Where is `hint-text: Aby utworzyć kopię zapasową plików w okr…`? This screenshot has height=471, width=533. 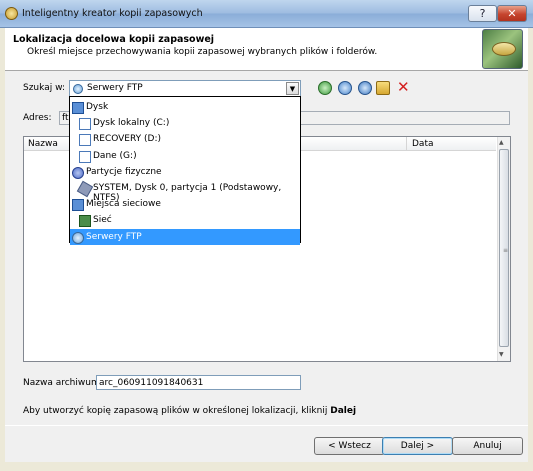
hint-text: Aby utworzyć kopię zapasową plików w okr… is located at coordinates (189, 411).